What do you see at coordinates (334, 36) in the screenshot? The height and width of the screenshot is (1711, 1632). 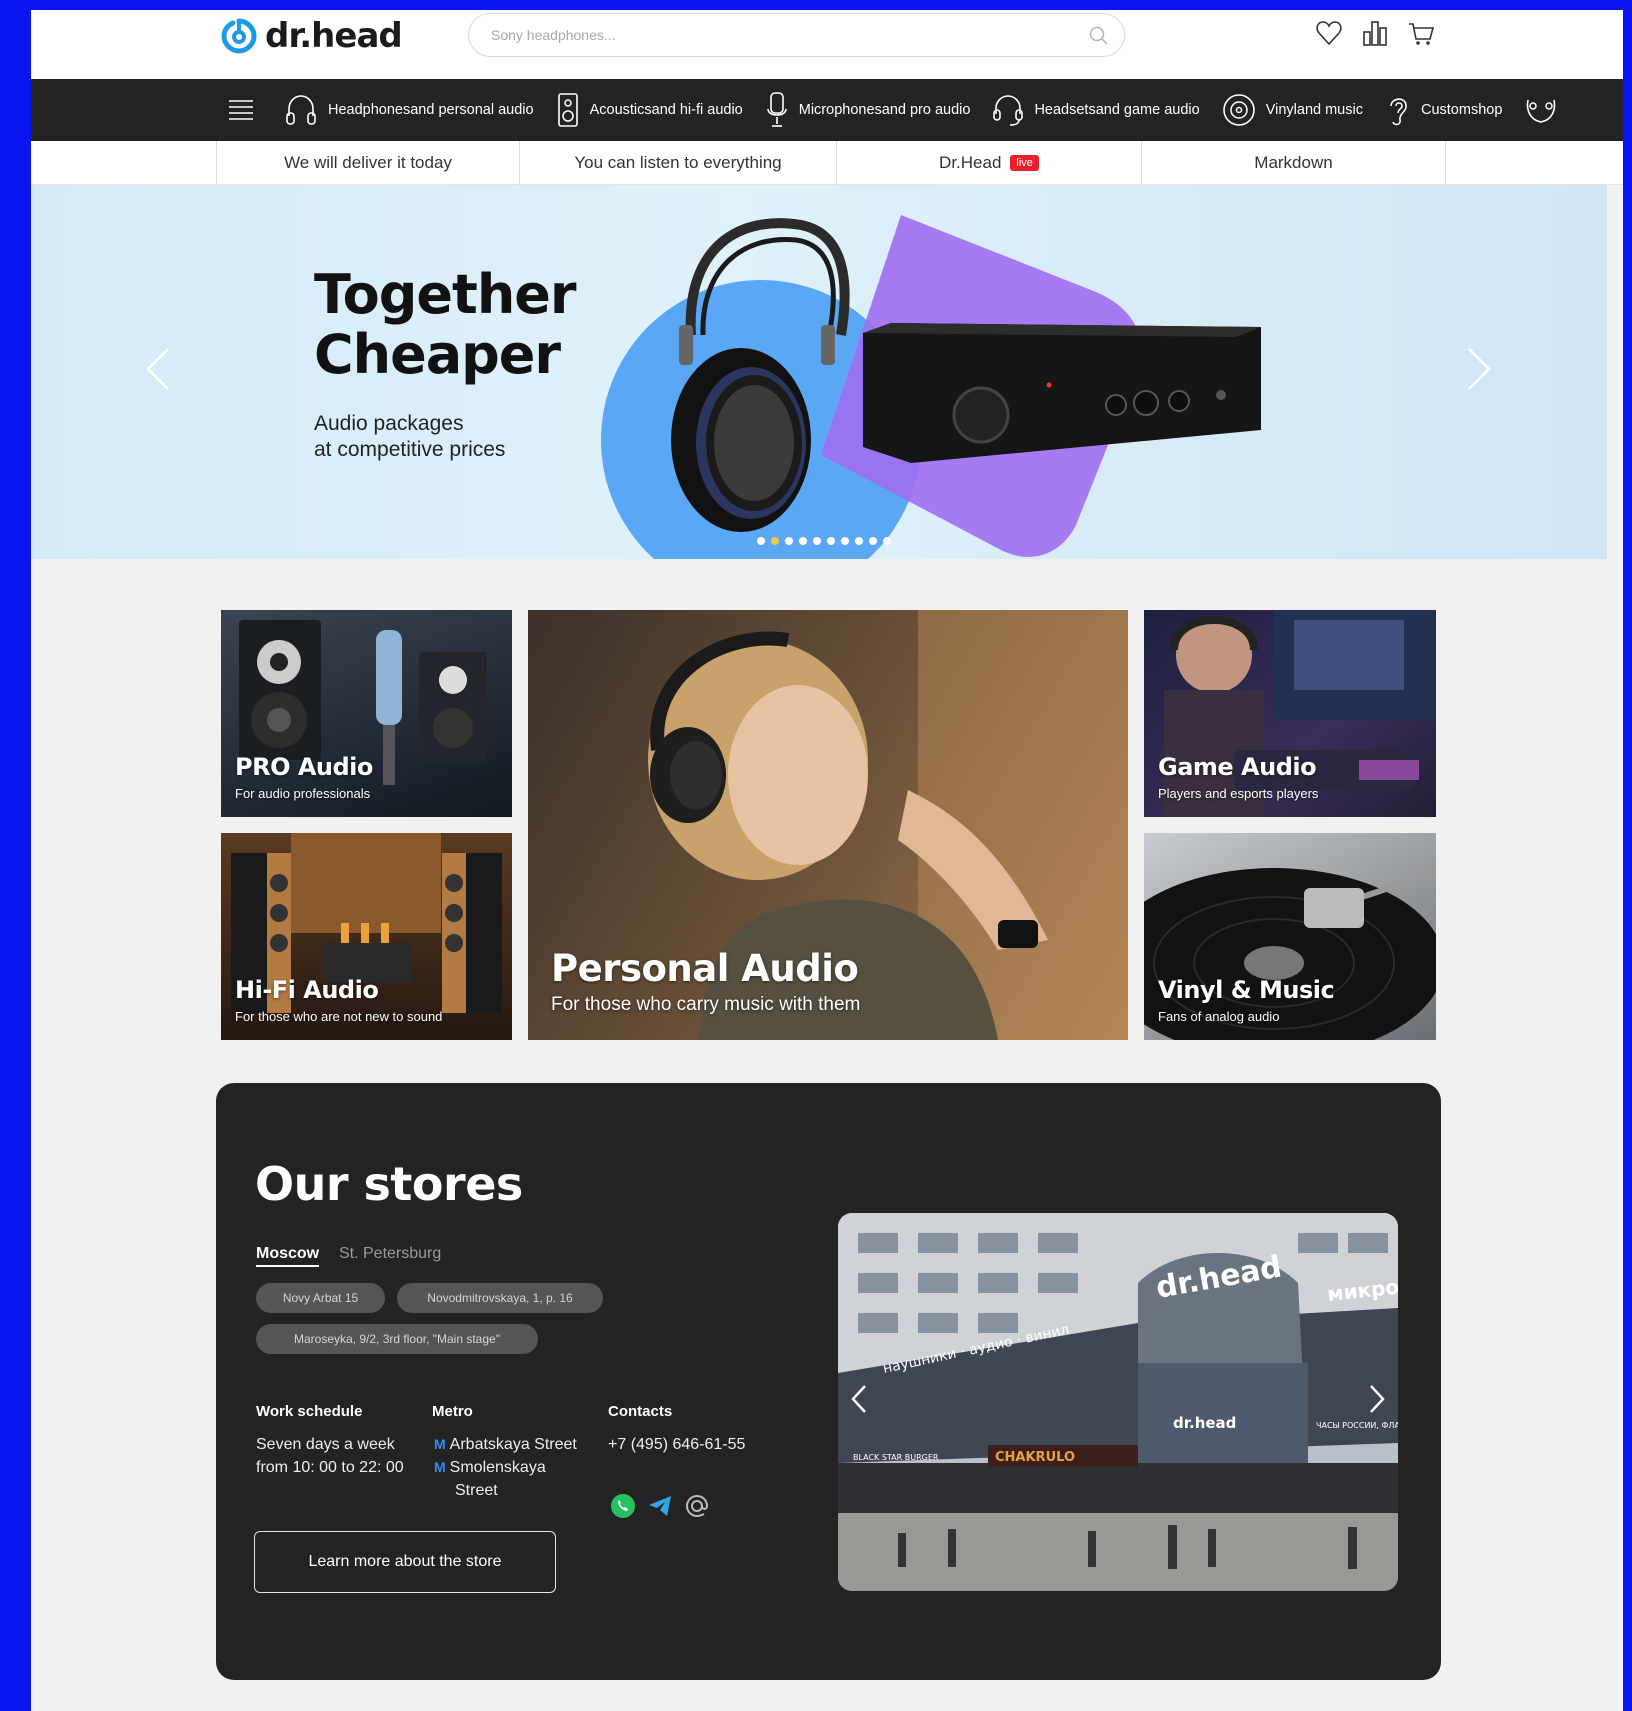 I see `logo-text: dr.head` at bounding box center [334, 36].